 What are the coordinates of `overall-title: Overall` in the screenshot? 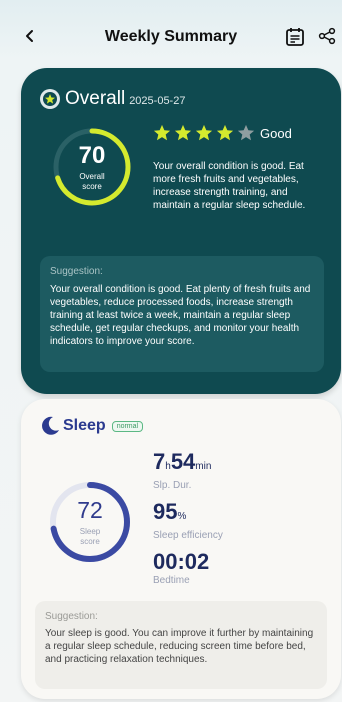 It's located at (95, 98).